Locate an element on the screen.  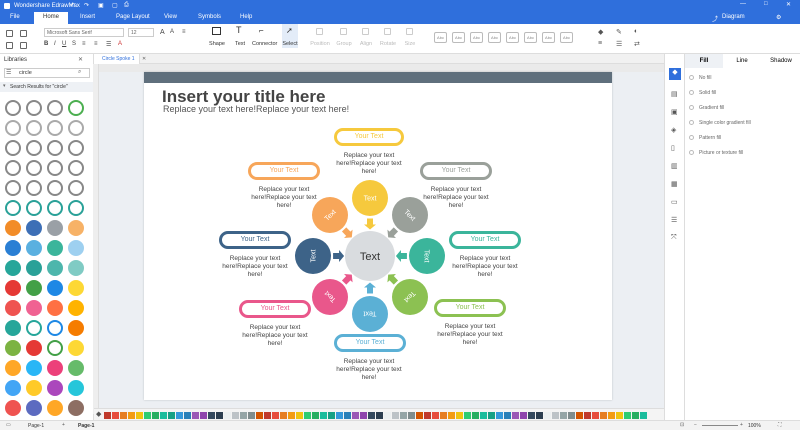
solid-fill-radio is located at coordinates (691, 92).